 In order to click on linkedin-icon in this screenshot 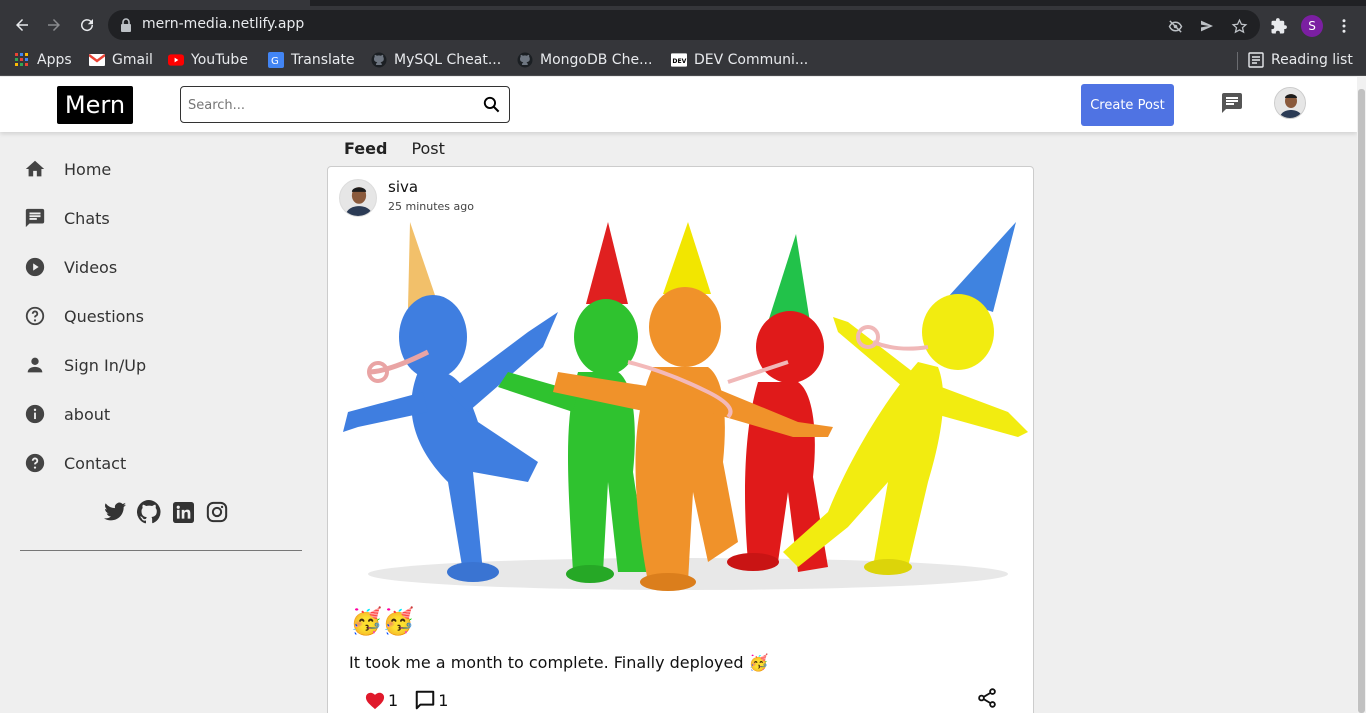, I will do `click(183, 512)`.